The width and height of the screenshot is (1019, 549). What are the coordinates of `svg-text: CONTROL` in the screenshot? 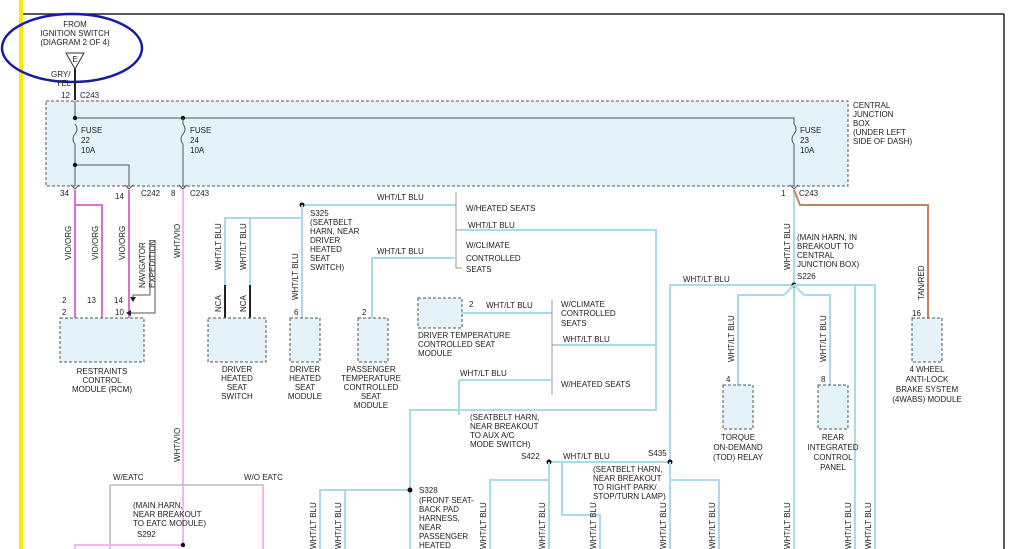 It's located at (833, 457).